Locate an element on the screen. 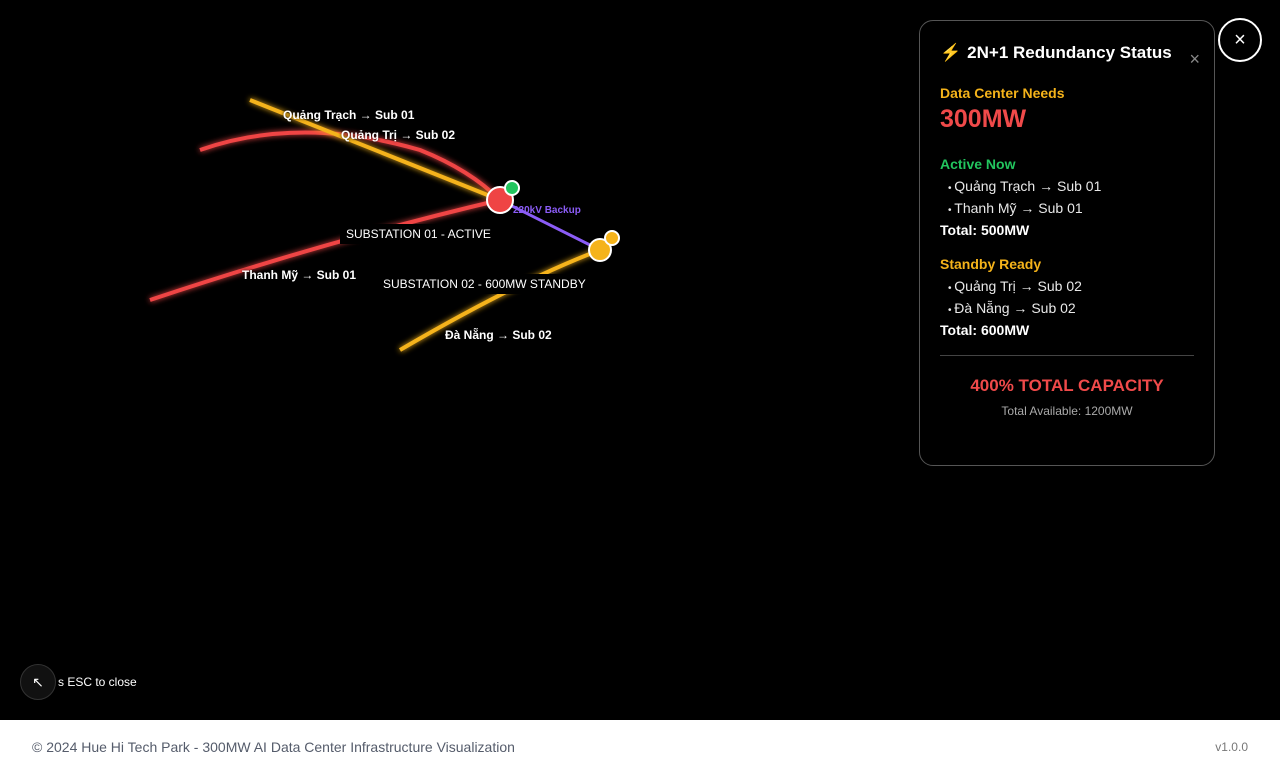 The image size is (1280, 774). label-substation-02: SUBSTATION 02 - 600MW STANDBY is located at coordinates (484, 284).